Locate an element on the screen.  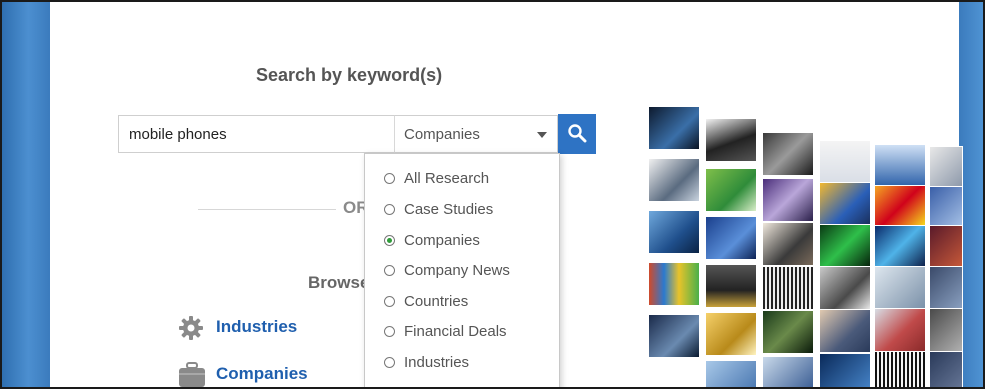
option-label: Company News is located at coordinates (457, 270).